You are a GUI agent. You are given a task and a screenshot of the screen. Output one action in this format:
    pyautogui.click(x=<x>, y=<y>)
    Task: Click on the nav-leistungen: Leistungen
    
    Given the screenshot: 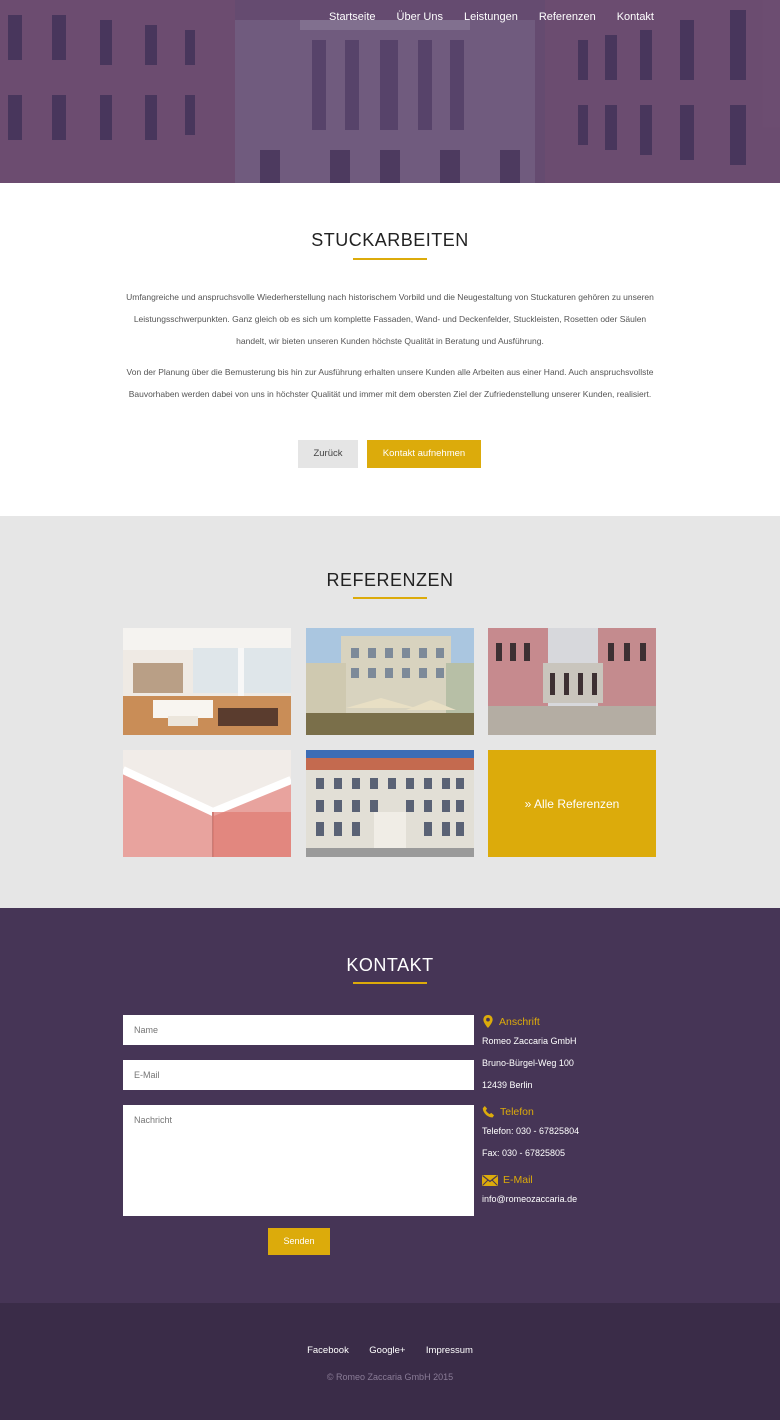 What is the action you would take?
    pyautogui.click(x=491, y=17)
    